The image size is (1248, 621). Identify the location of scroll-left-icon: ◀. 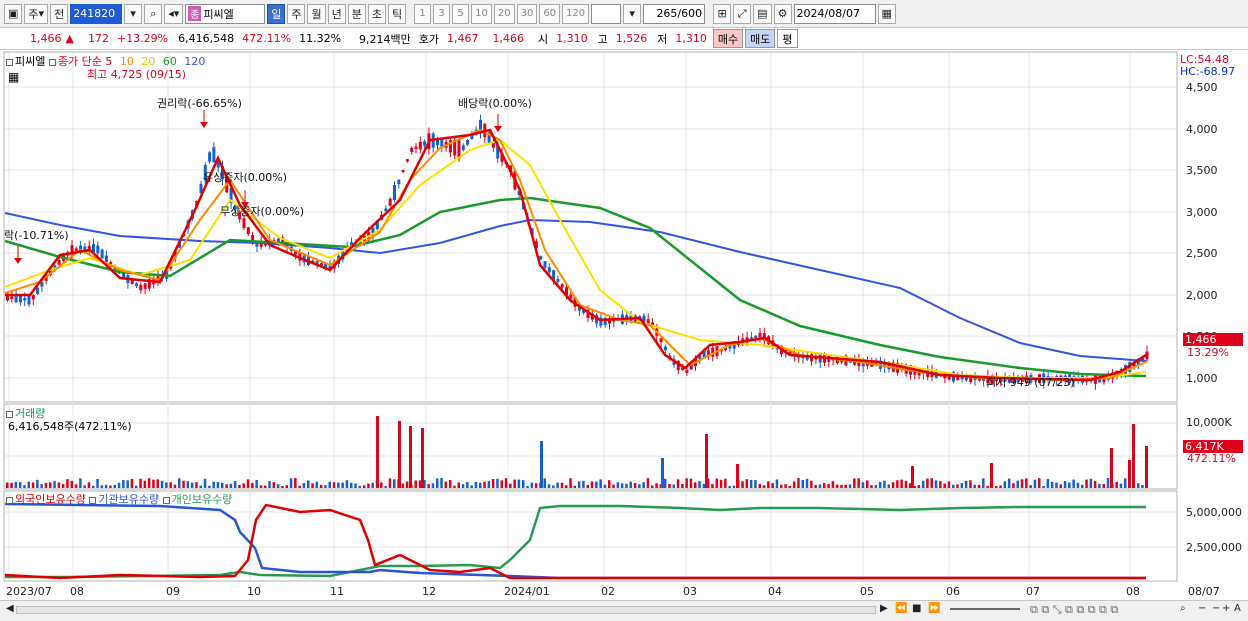
(10, 610).